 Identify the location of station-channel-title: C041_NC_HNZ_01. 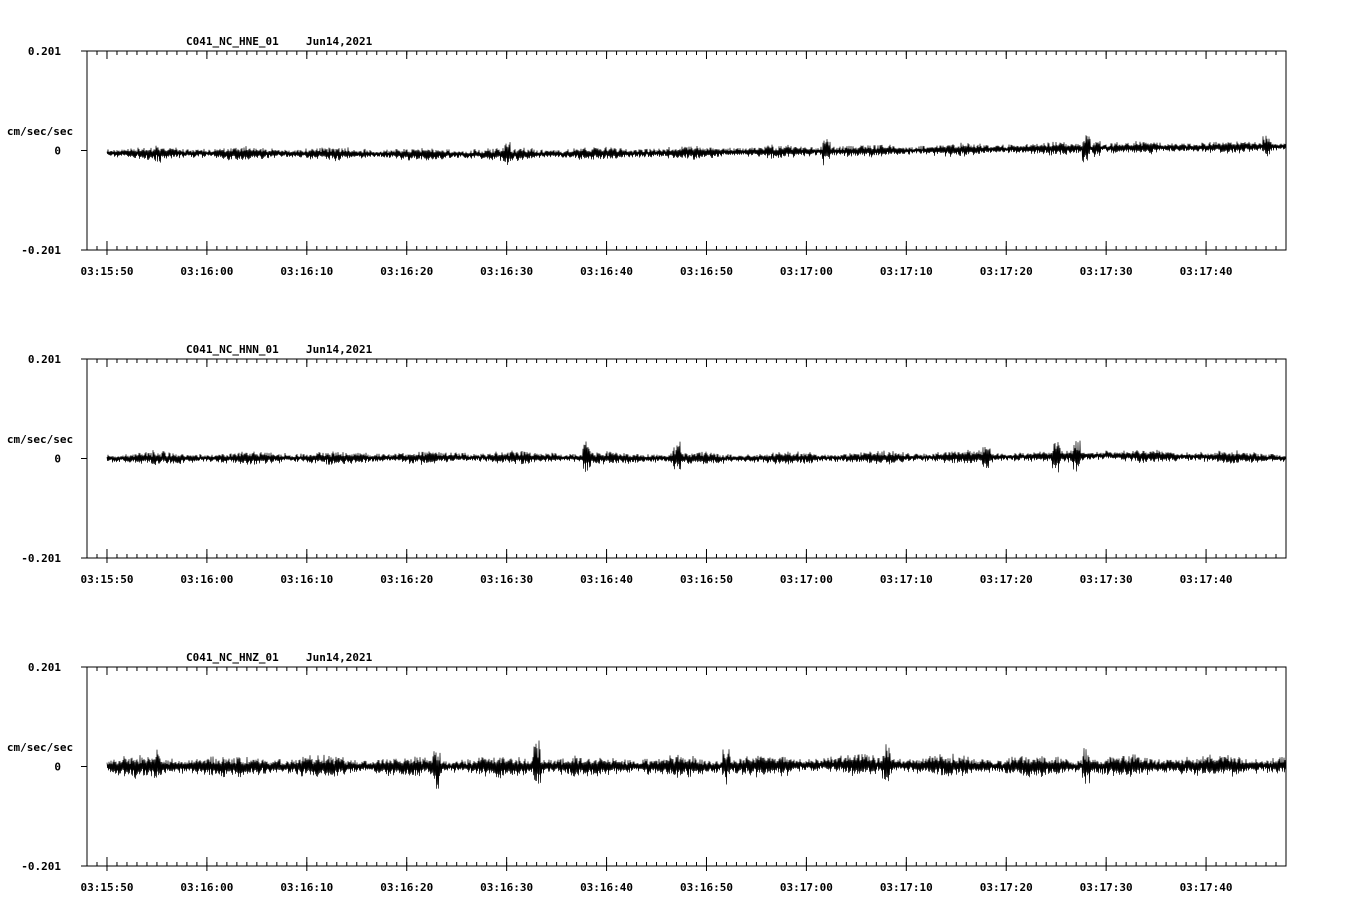
(232, 657).